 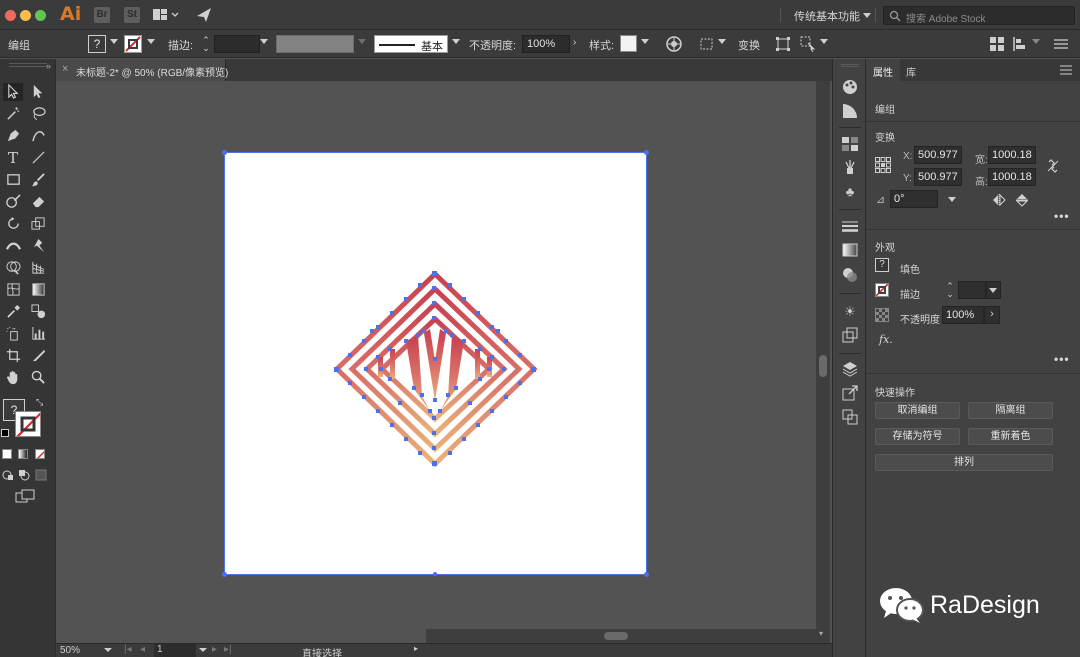 What do you see at coordinates (1066, 71) in the screenshot?
I see `panel-menu-icon` at bounding box center [1066, 71].